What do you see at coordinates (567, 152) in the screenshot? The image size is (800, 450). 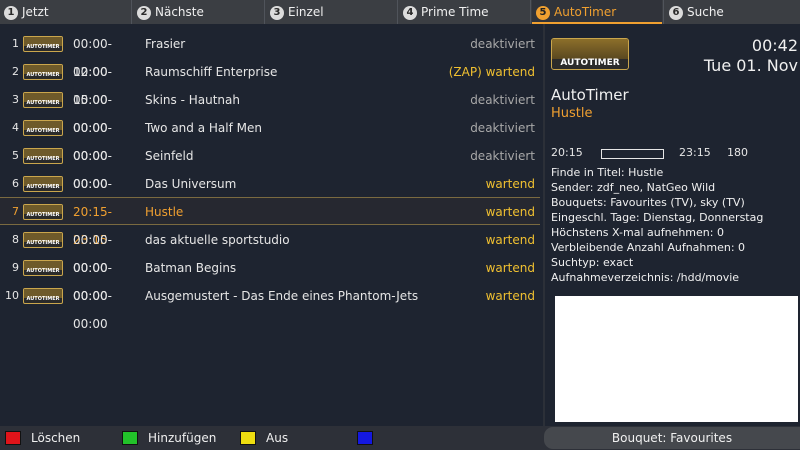 I see `start-time: 20:15` at bounding box center [567, 152].